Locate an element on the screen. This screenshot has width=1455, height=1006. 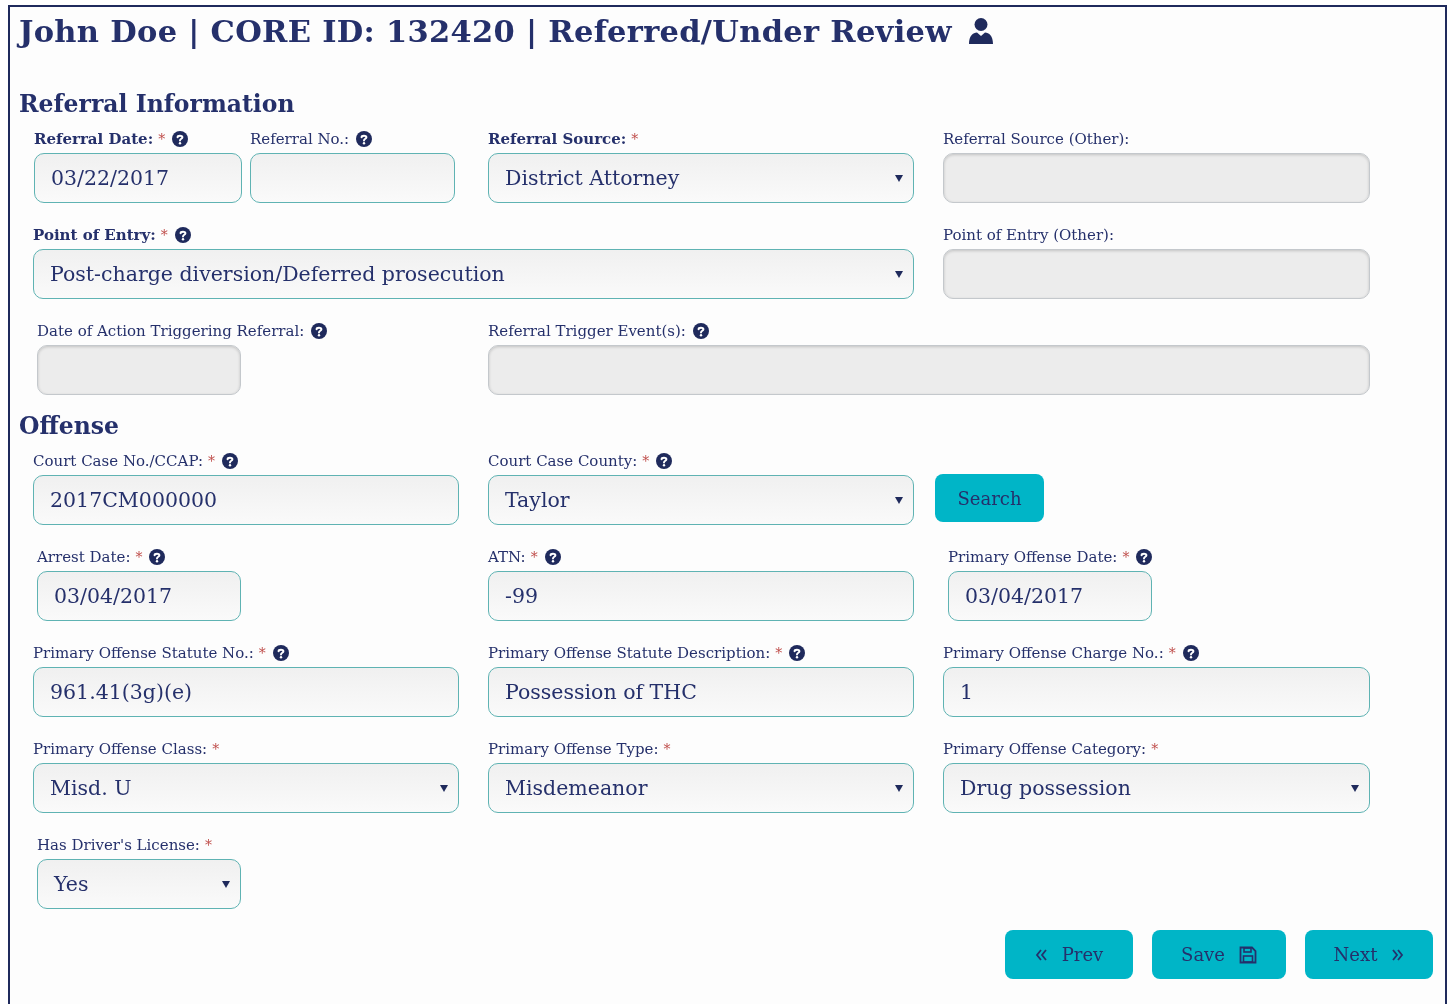
select-field: District Attorney is located at coordinates (701, 178).